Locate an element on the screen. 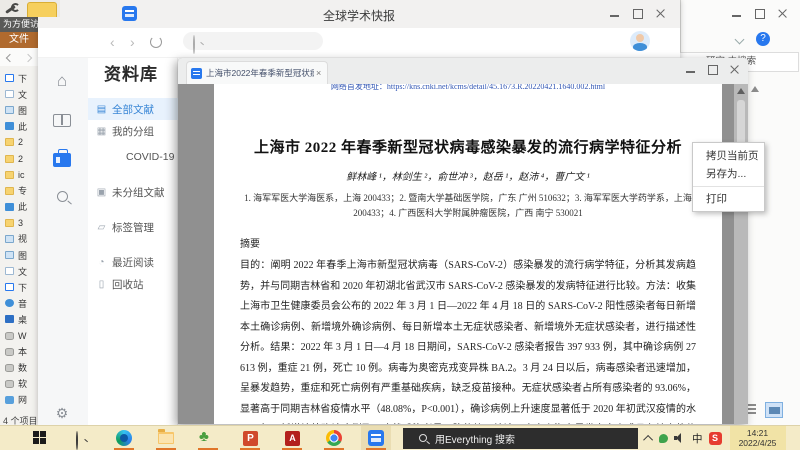 The height and width of the screenshot is (450, 800). tree-item-label: 音 is located at coordinates (23, 303).